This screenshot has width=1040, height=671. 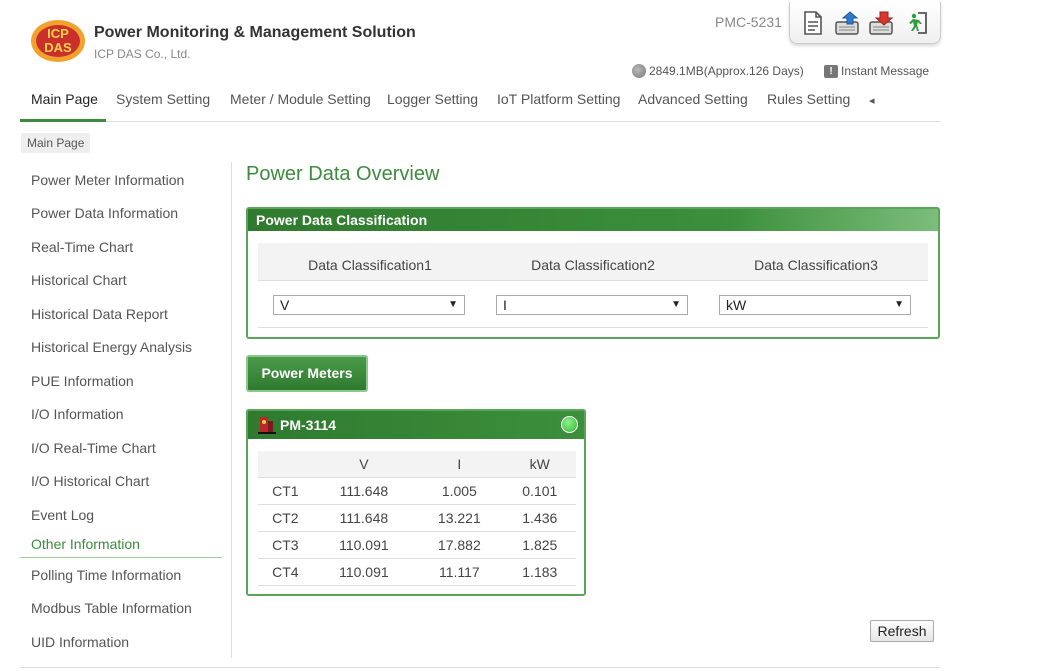 What do you see at coordinates (416, 425) in the screenshot?
I see `meter-panel-header: PM-3114` at bounding box center [416, 425].